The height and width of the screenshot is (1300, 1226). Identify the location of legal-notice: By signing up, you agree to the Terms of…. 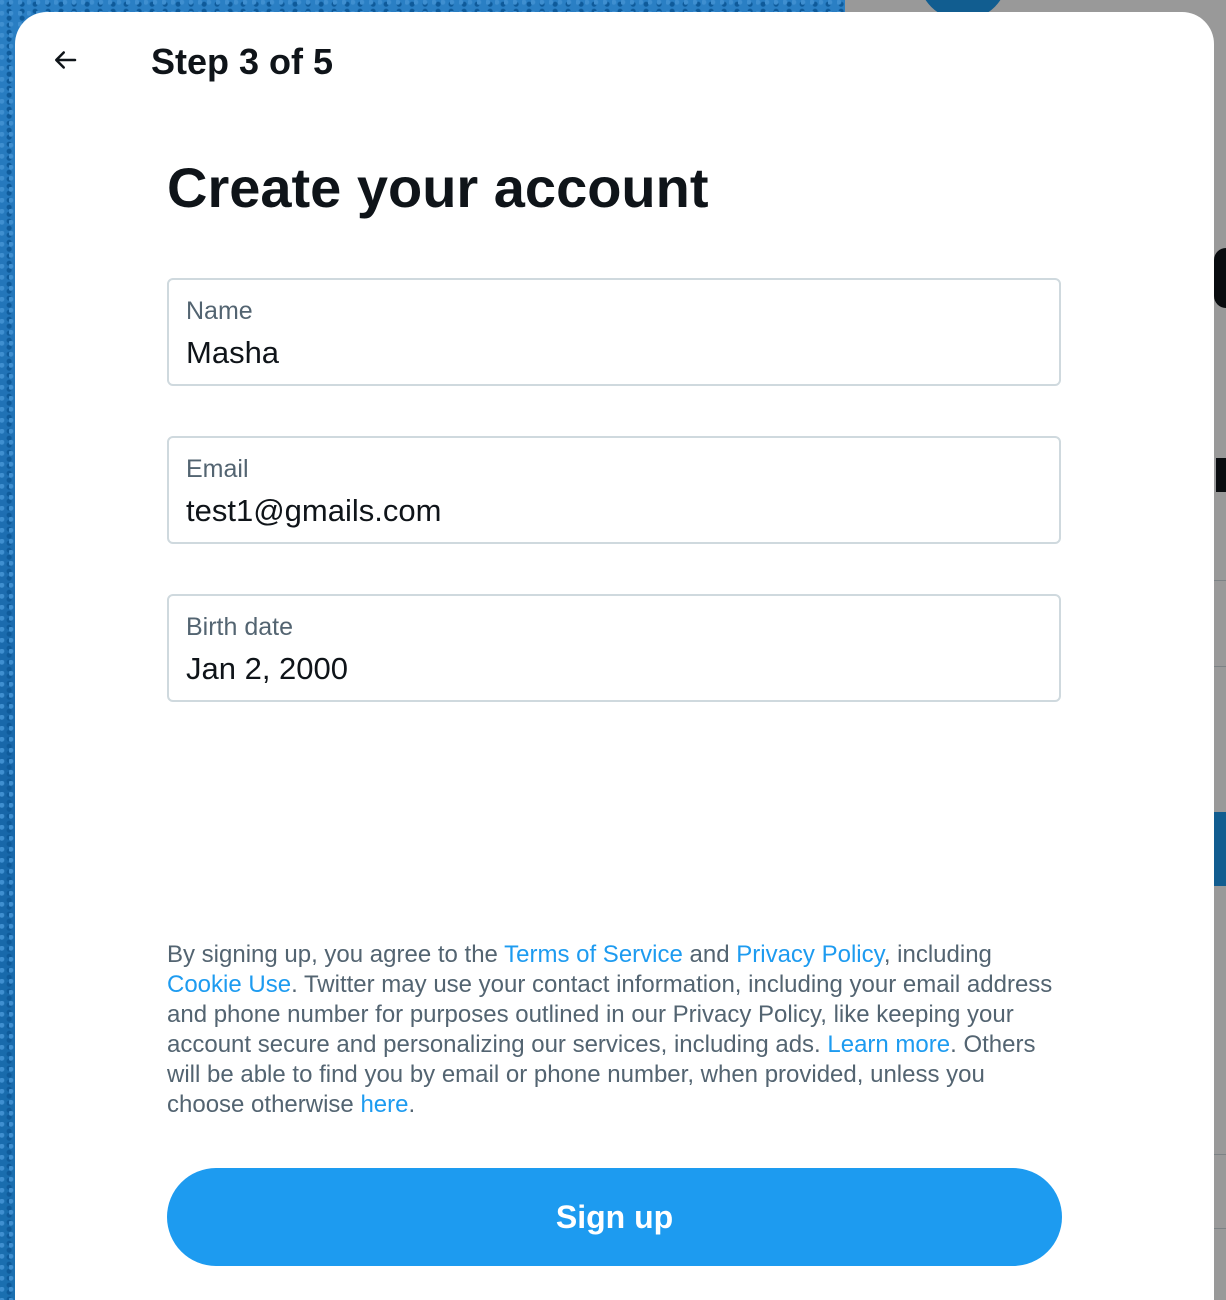
(617, 1030).